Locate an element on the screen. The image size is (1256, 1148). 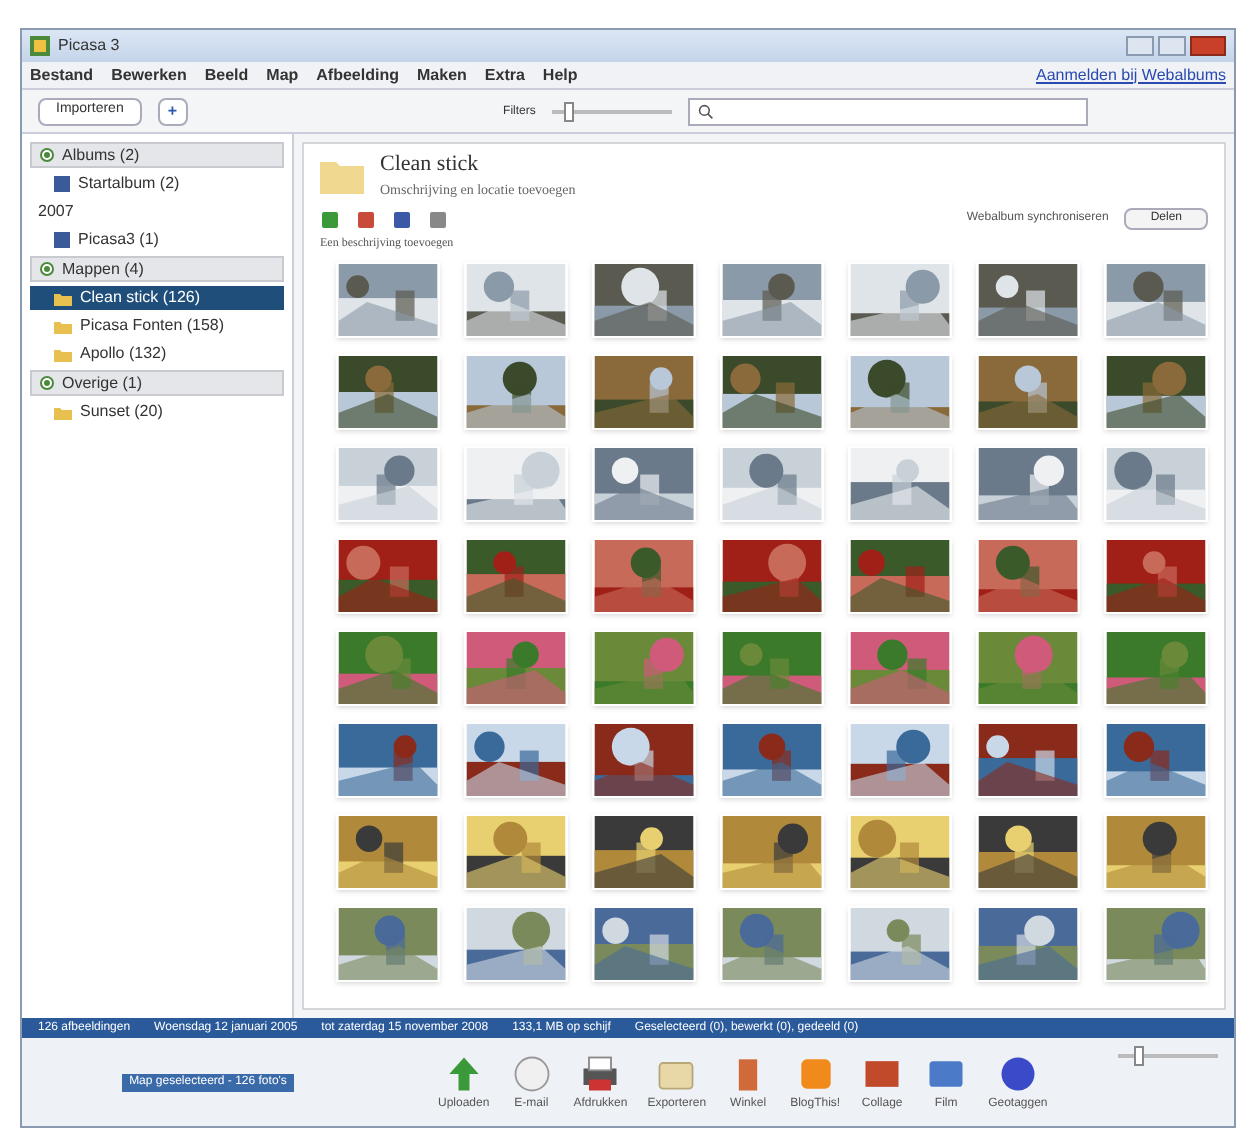
menu-item: Bewerken is located at coordinates (149, 75).